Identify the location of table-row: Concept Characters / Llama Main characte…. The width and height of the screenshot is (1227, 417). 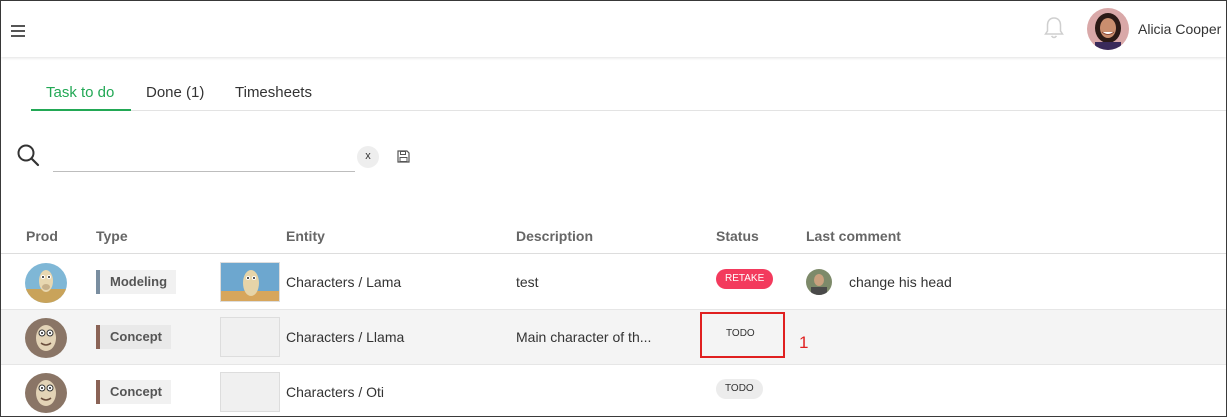
(613, 337).